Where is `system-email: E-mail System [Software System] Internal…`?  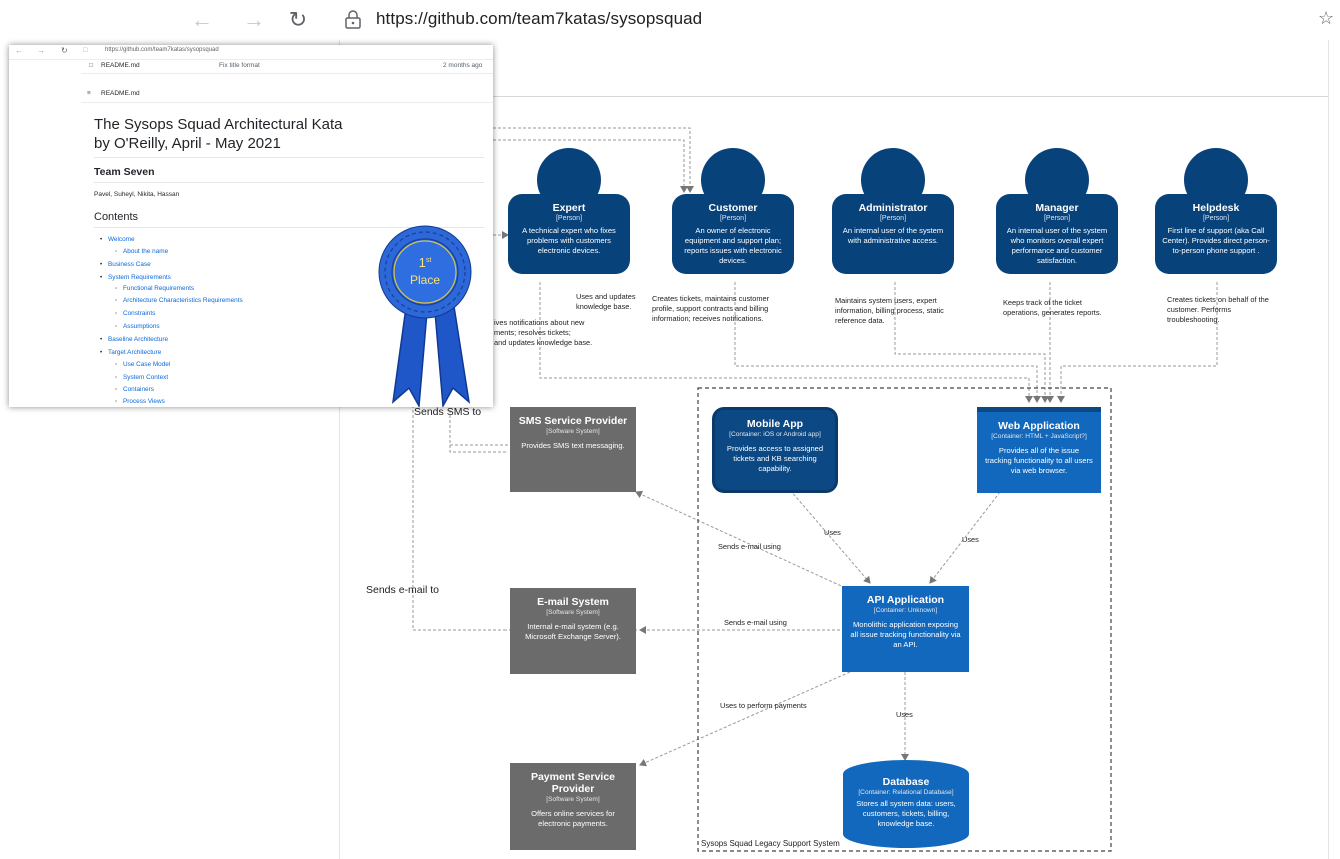 system-email: E-mail System [Software System] Internal… is located at coordinates (573, 631).